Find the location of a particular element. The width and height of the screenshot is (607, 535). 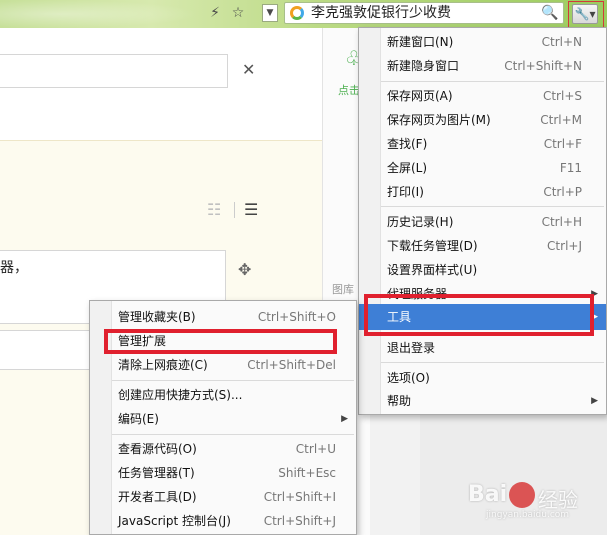

menu-item-label: 帮助 is located at coordinates (399, 401).